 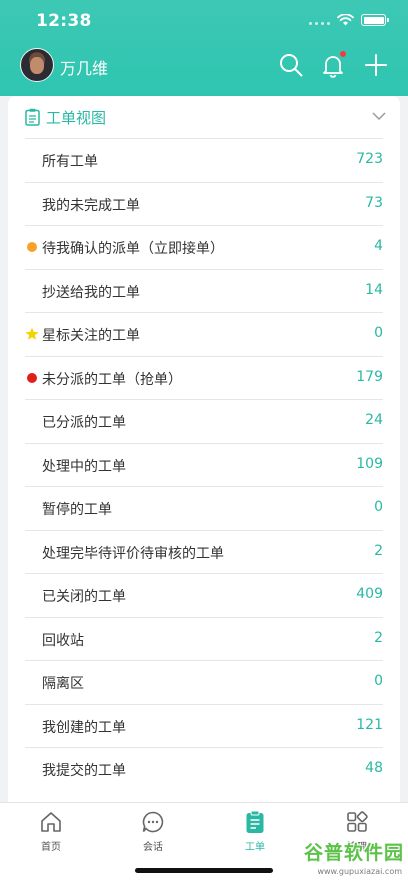 I want to click on row-count: 14, so click(x=374, y=289).